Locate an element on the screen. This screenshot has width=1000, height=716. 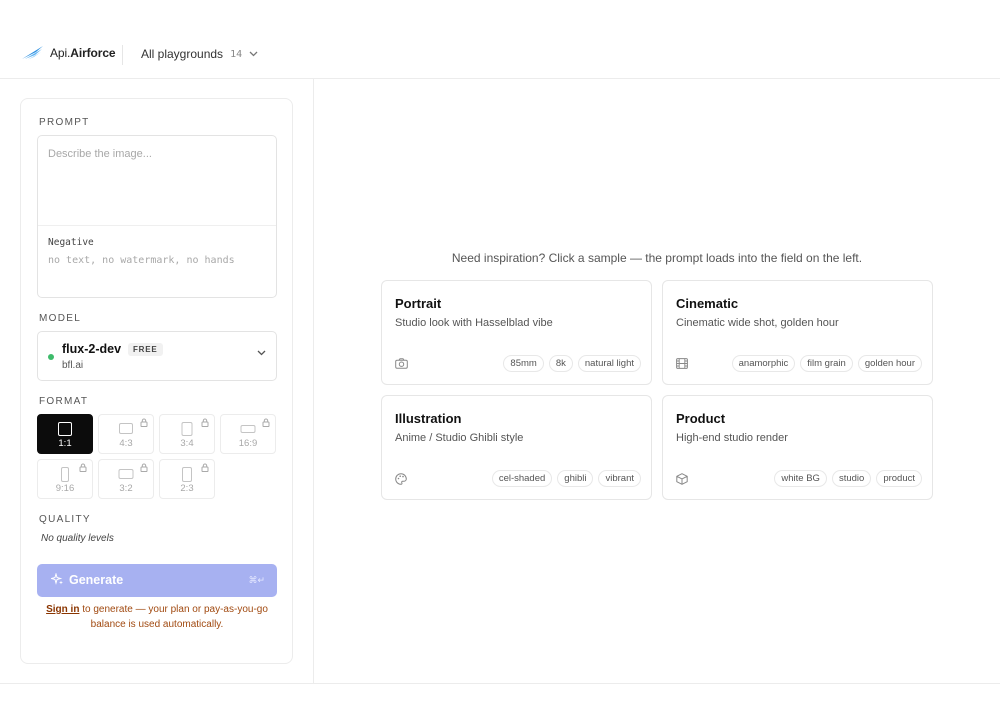
tag: studio is located at coordinates (851, 478).